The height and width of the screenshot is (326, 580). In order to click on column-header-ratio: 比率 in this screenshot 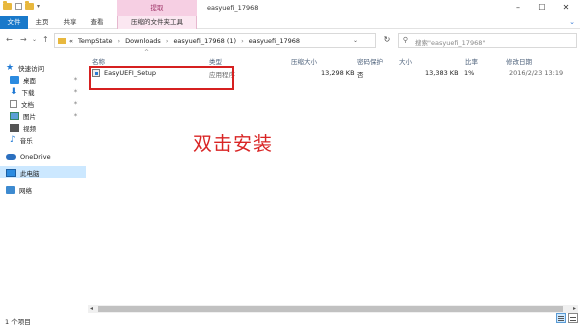, I will do `click(471, 61)`.